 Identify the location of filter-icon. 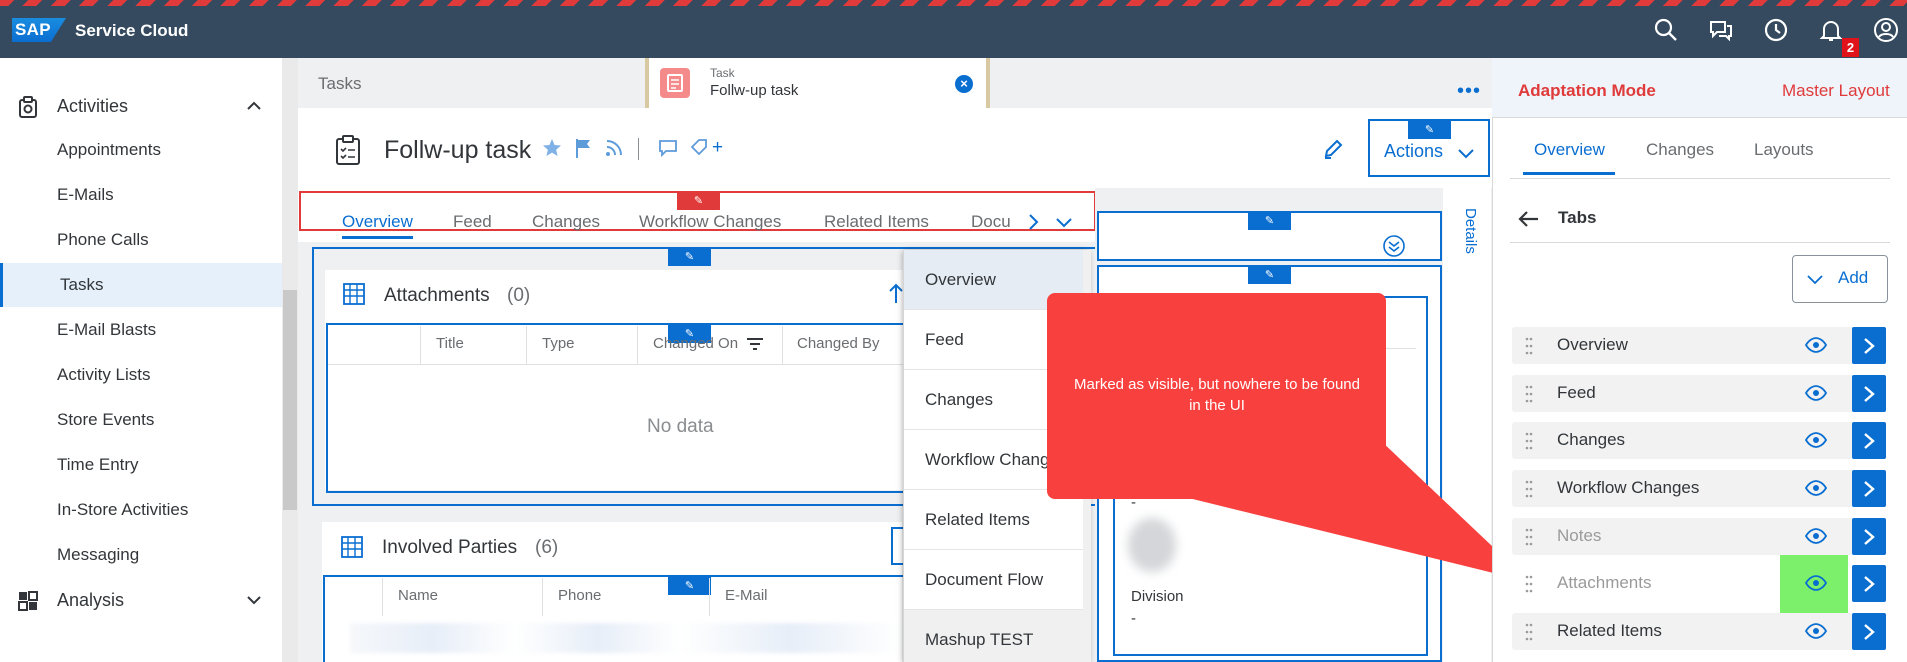
(755, 344).